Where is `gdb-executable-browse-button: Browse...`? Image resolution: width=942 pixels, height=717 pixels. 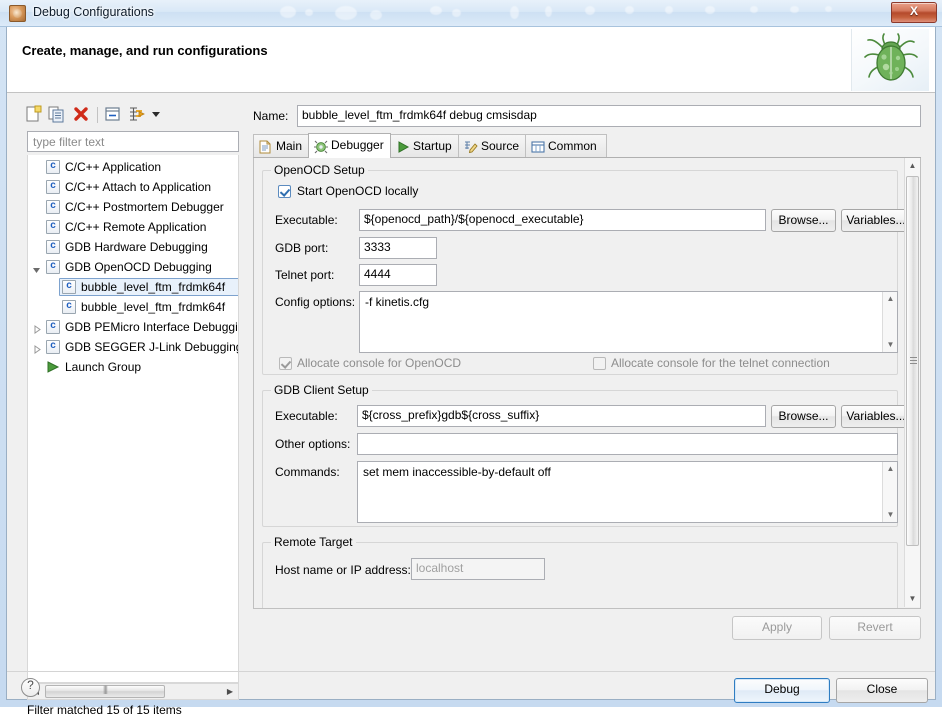 gdb-executable-browse-button: Browse... is located at coordinates (803, 416).